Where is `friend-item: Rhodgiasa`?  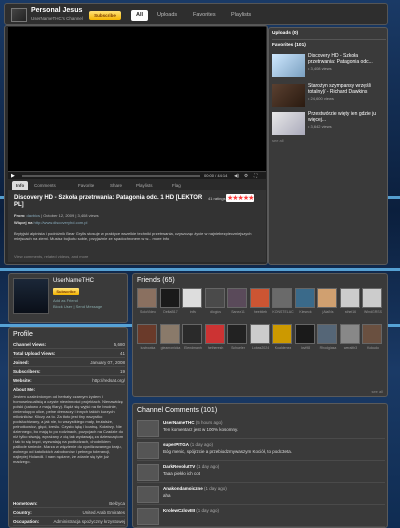 friend-item: Rhodgiasa is located at coordinates (328, 341).